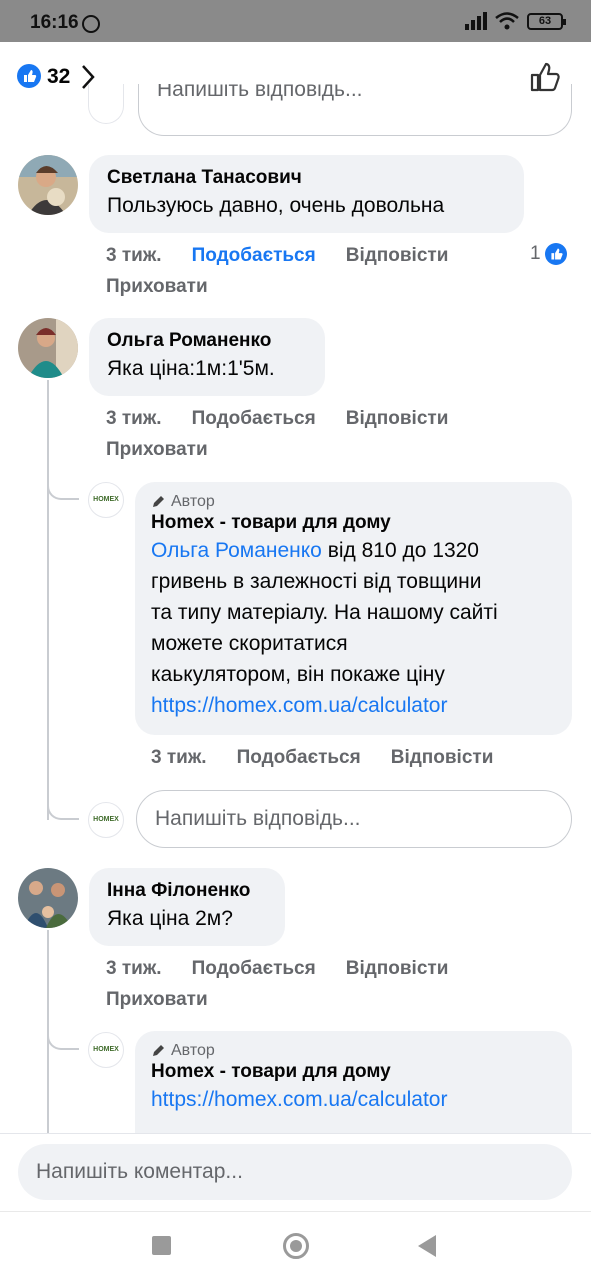 The width and height of the screenshot is (591, 1280). I want to click on comment-author: Ольга Романенко, so click(207, 341).